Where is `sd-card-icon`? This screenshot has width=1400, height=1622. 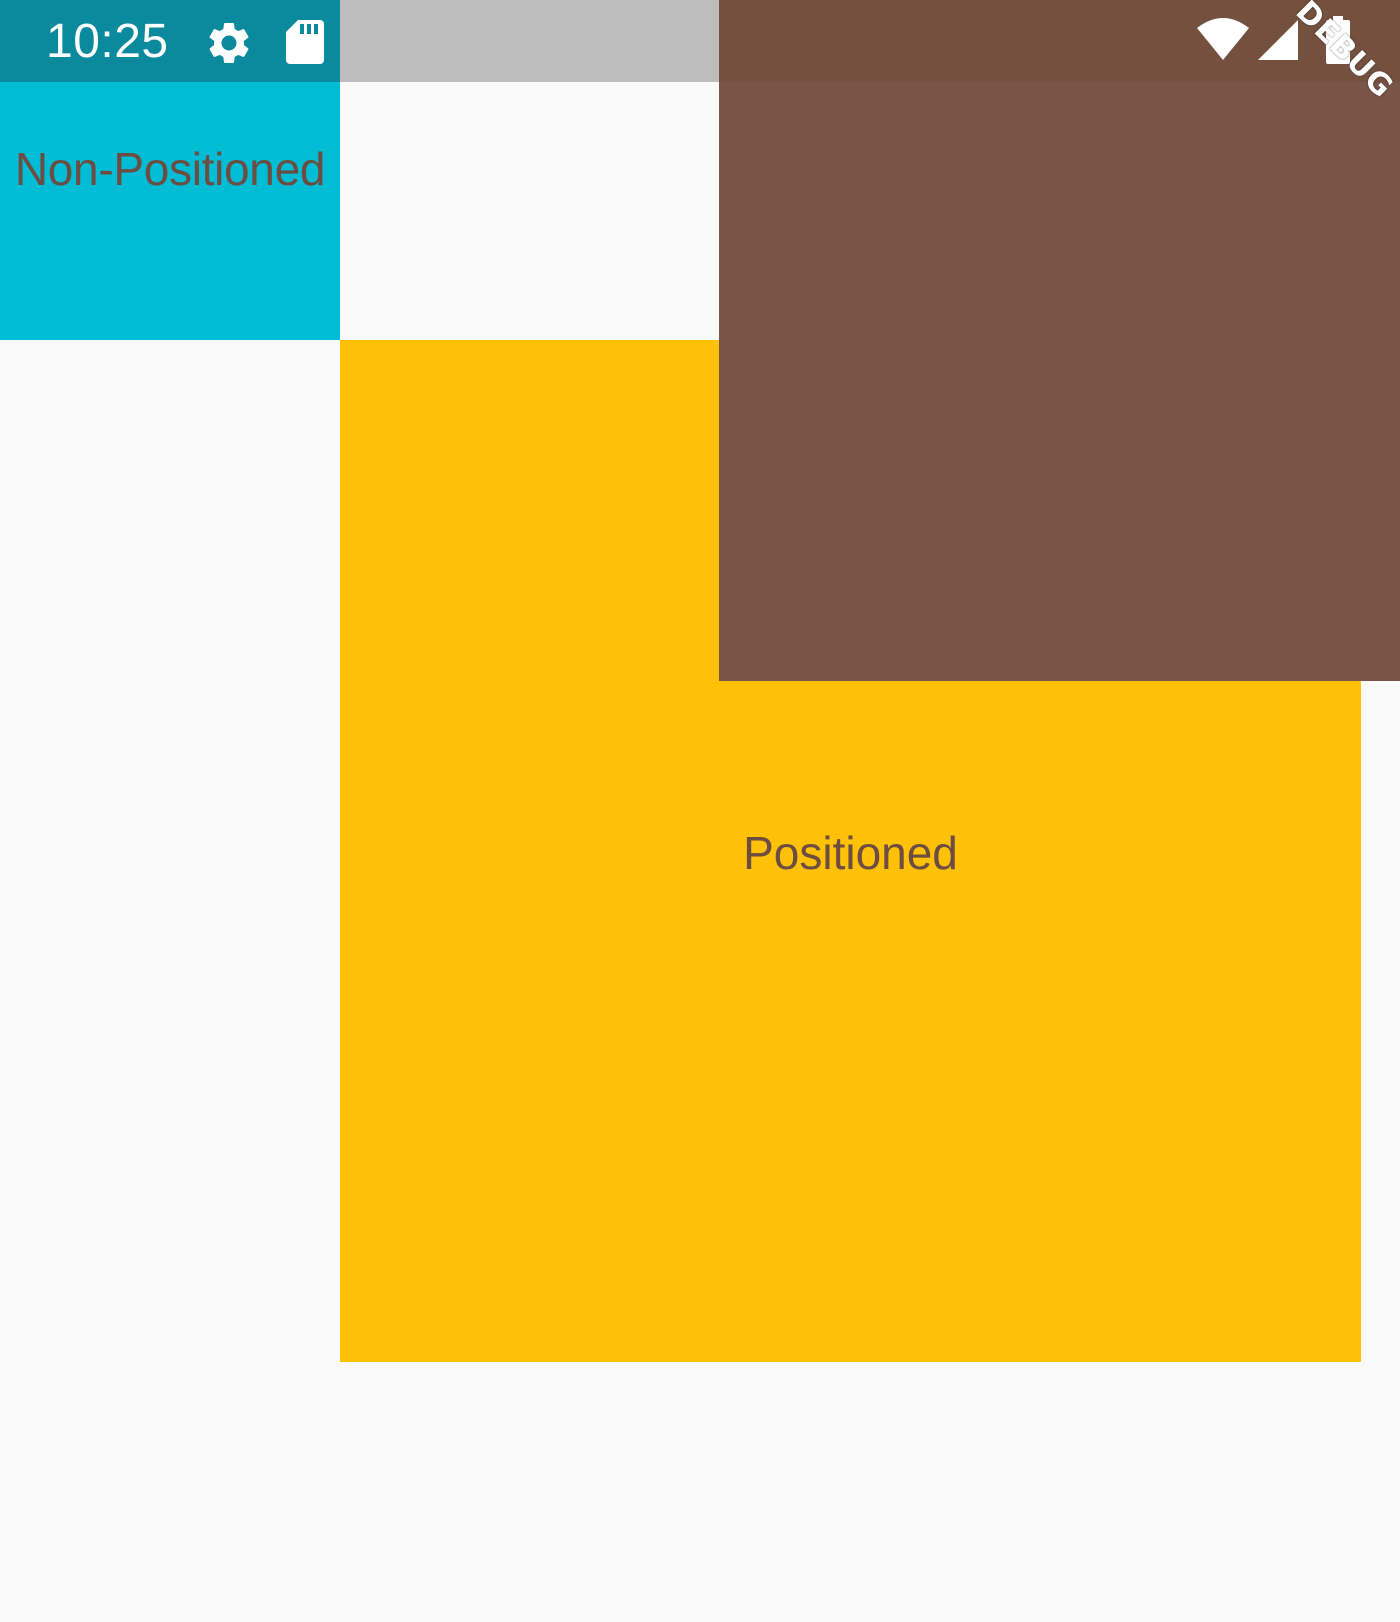
sd-card-icon is located at coordinates (305, 42).